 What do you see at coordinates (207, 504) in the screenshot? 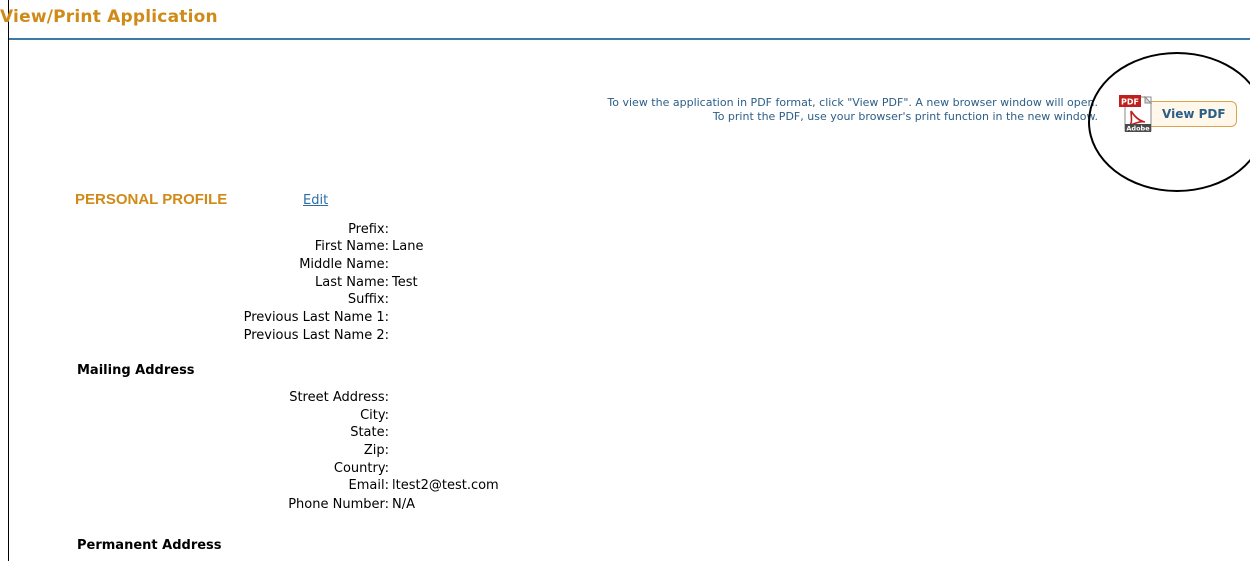
I see `field-phone-number: Phone Number: N/A` at bounding box center [207, 504].